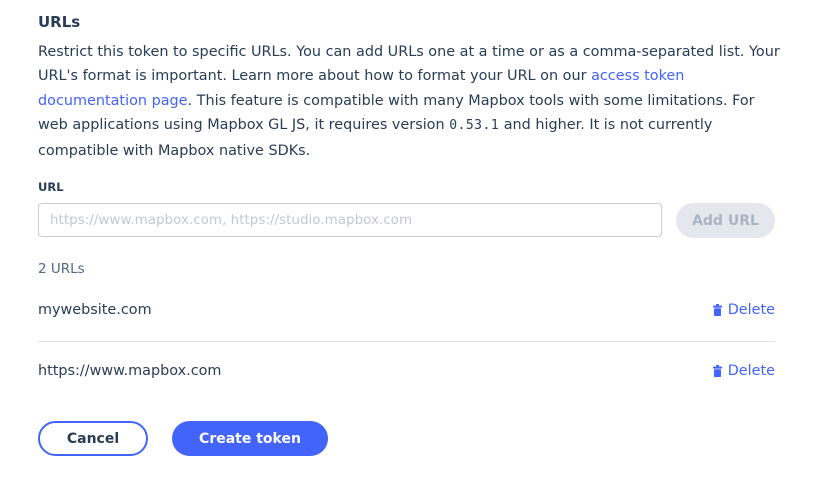  What do you see at coordinates (95, 310) in the screenshot?
I see `url-text: mywebsite.com` at bounding box center [95, 310].